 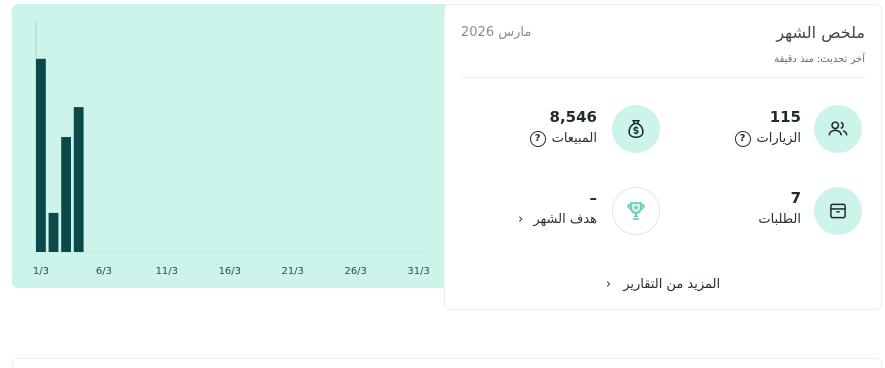 What do you see at coordinates (593, 198) in the screenshot?
I see `goal-value: –` at bounding box center [593, 198].